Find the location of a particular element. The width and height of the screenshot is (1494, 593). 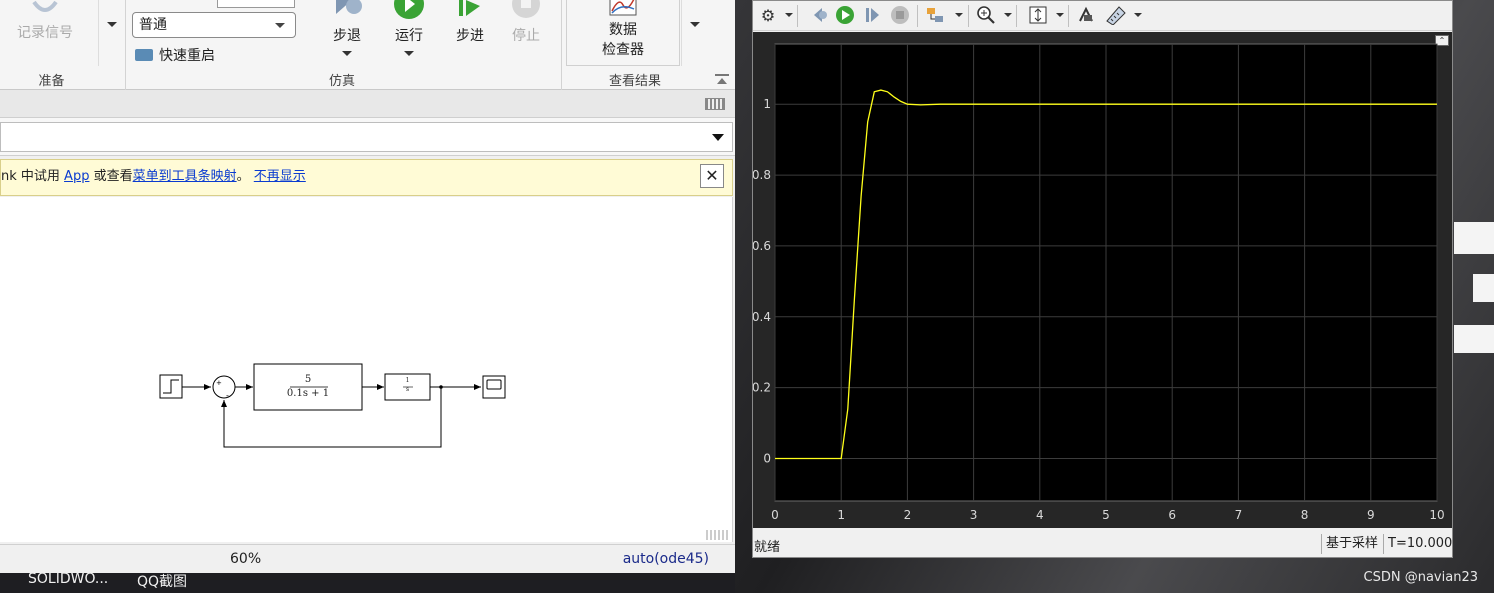

notification-text-prefix: nk 中试用 is located at coordinates (30, 176).